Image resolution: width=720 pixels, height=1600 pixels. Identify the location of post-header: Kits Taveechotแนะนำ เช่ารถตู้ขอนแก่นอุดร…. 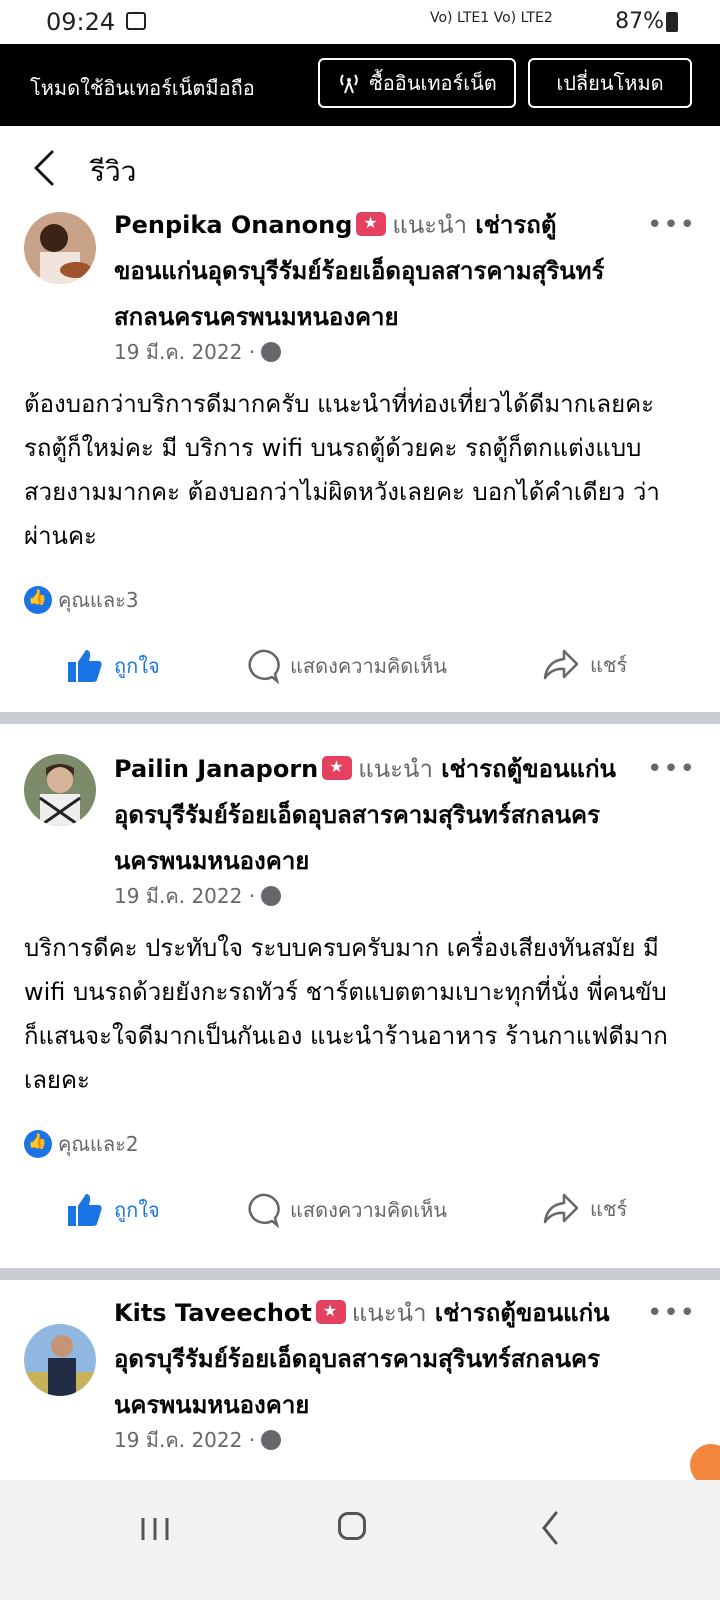
(382, 1358).